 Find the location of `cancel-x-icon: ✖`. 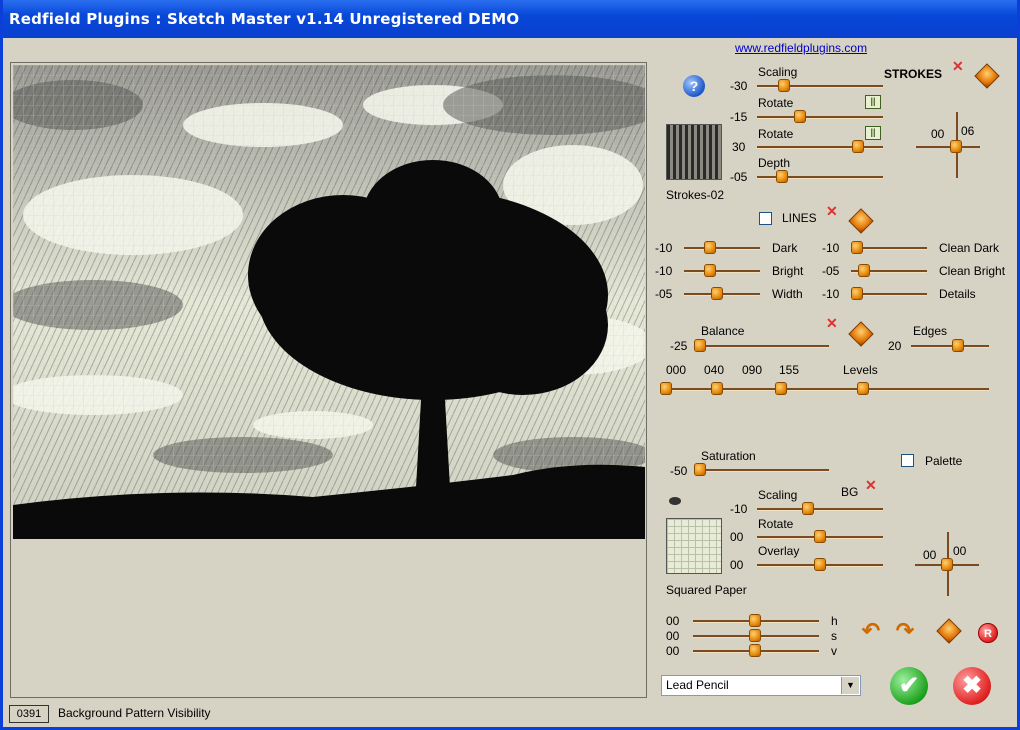

cancel-x-icon: ✖ is located at coordinates (972, 685).